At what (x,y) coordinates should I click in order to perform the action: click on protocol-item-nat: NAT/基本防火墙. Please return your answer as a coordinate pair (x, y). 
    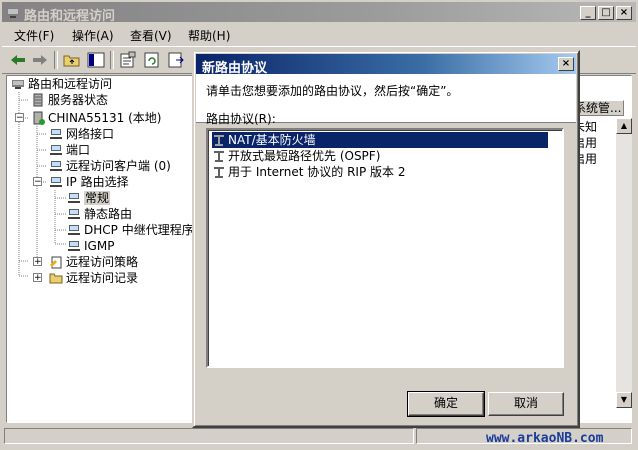
    Looking at the image, I should click on (380, 140).